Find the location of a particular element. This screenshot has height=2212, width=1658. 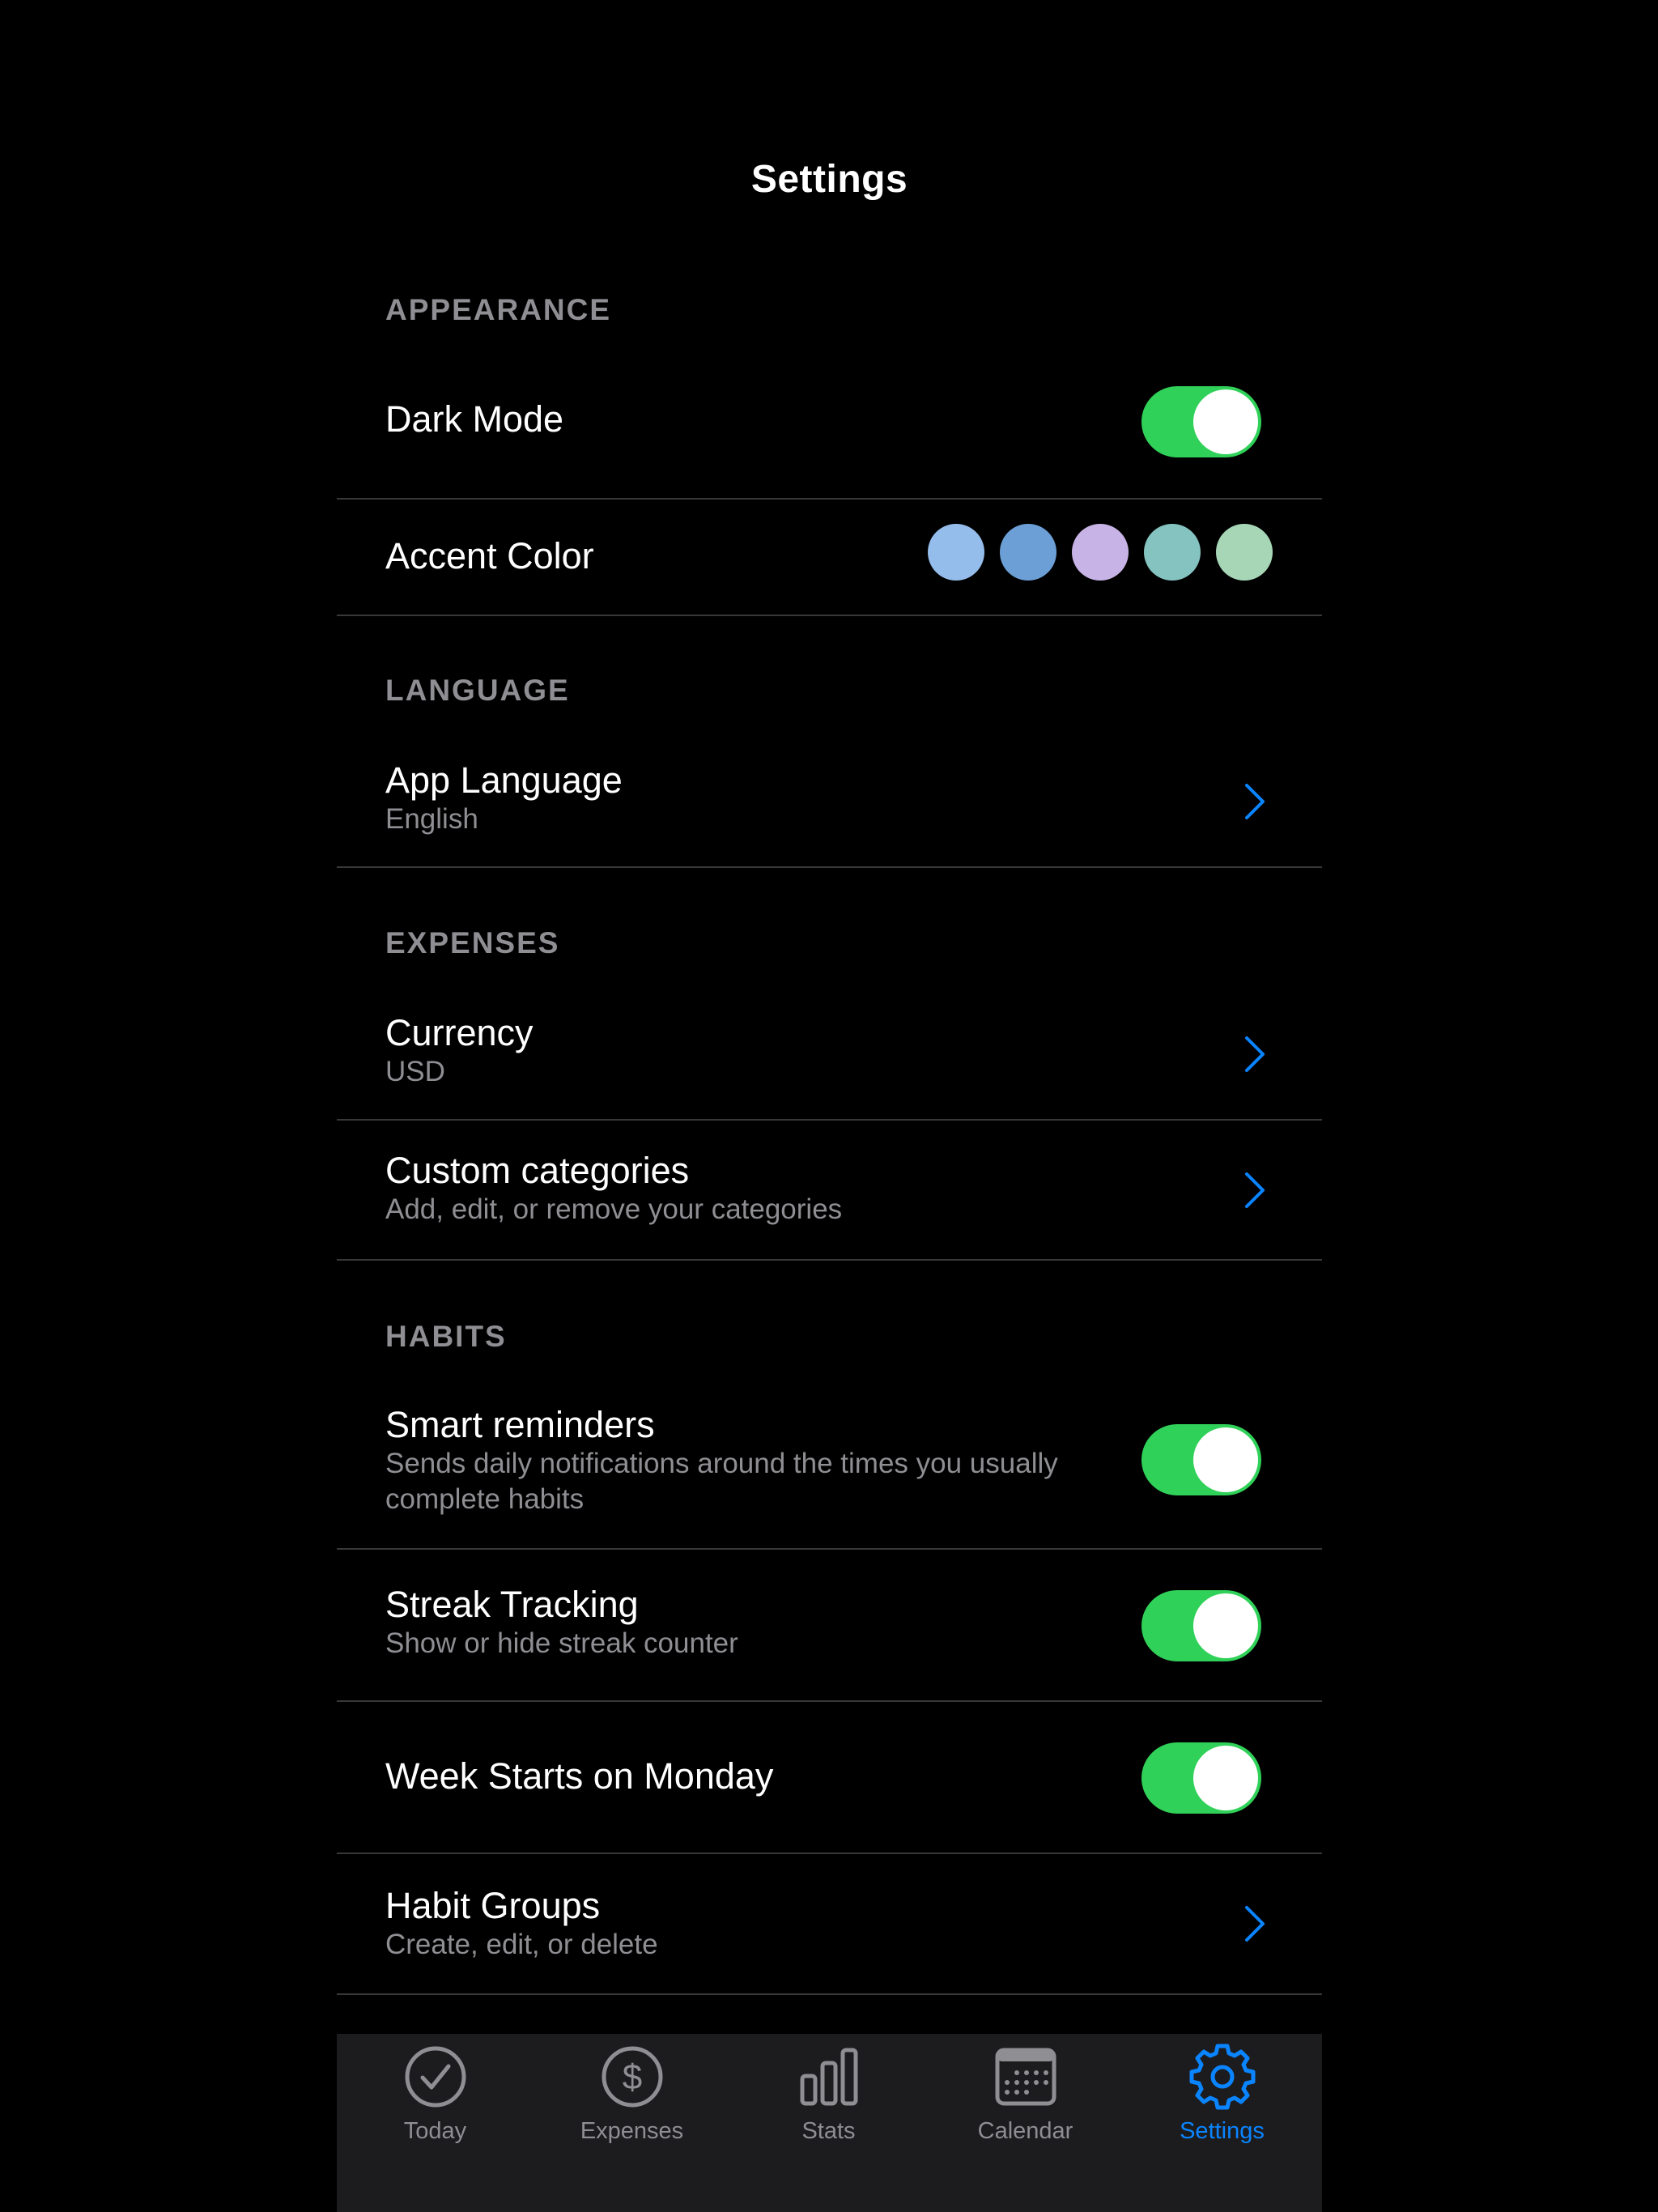

dark-mode-row: Dark Mode is located at coordinates (829, 428).